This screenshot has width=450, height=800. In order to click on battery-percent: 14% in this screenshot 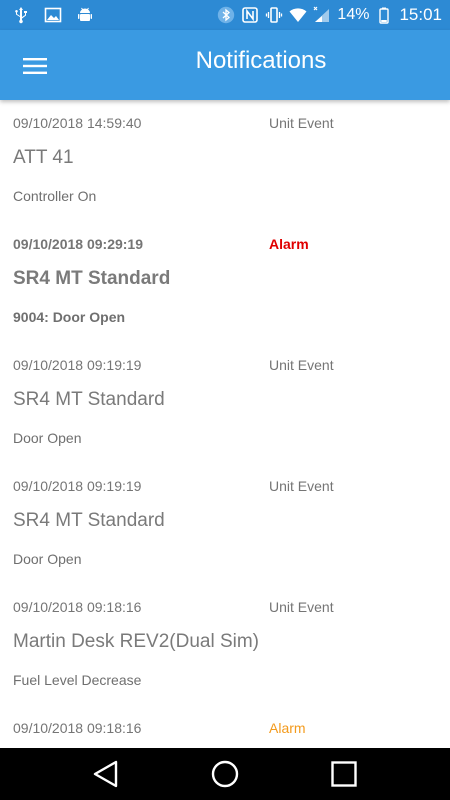, I will do `click(353, 14)`.